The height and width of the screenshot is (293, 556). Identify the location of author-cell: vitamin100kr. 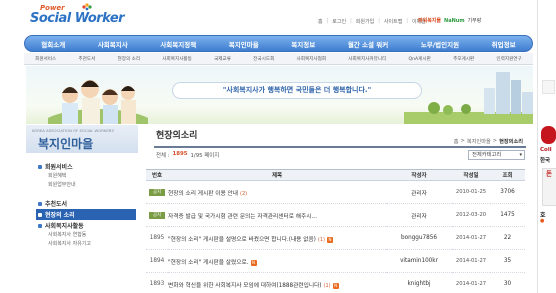
(419, 261).